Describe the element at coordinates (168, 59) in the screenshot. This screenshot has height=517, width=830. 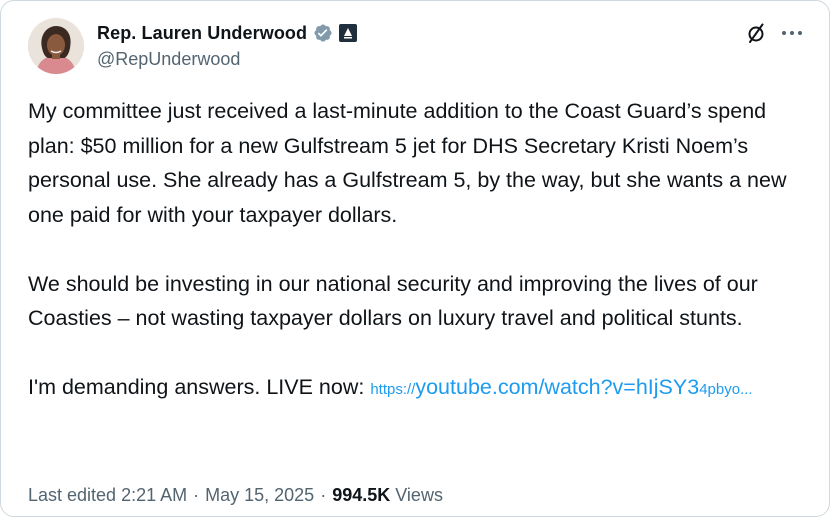
I see `author-handle: @RepUnderwood` at that location.